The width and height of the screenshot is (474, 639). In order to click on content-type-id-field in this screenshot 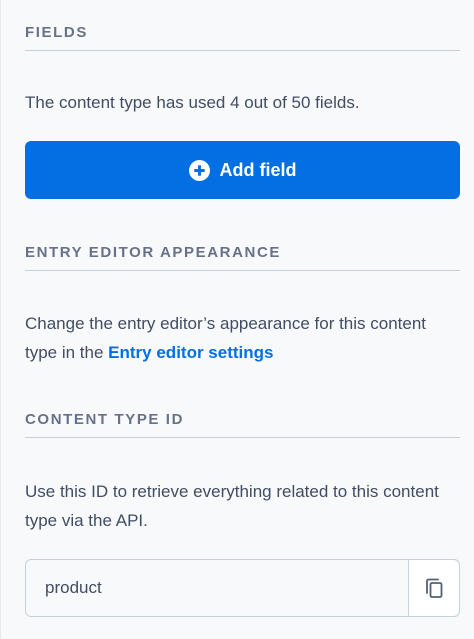, I will do `click(242, 588)`.